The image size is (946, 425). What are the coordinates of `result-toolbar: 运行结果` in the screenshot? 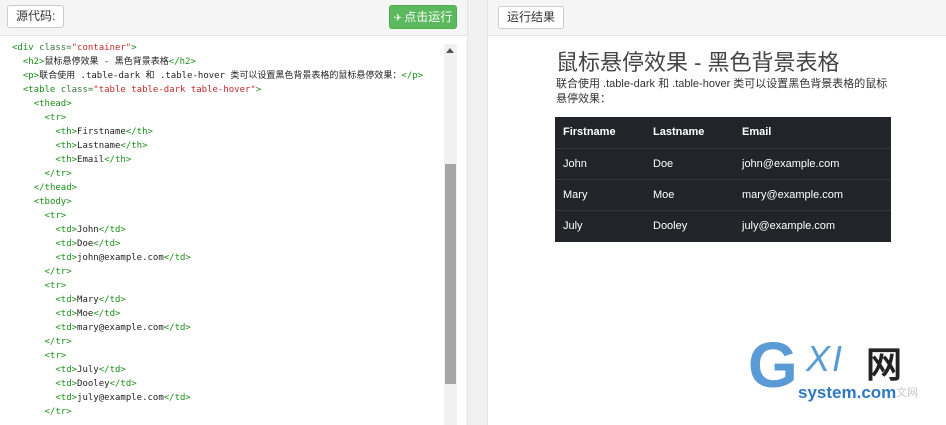 It's located at (717, 18).